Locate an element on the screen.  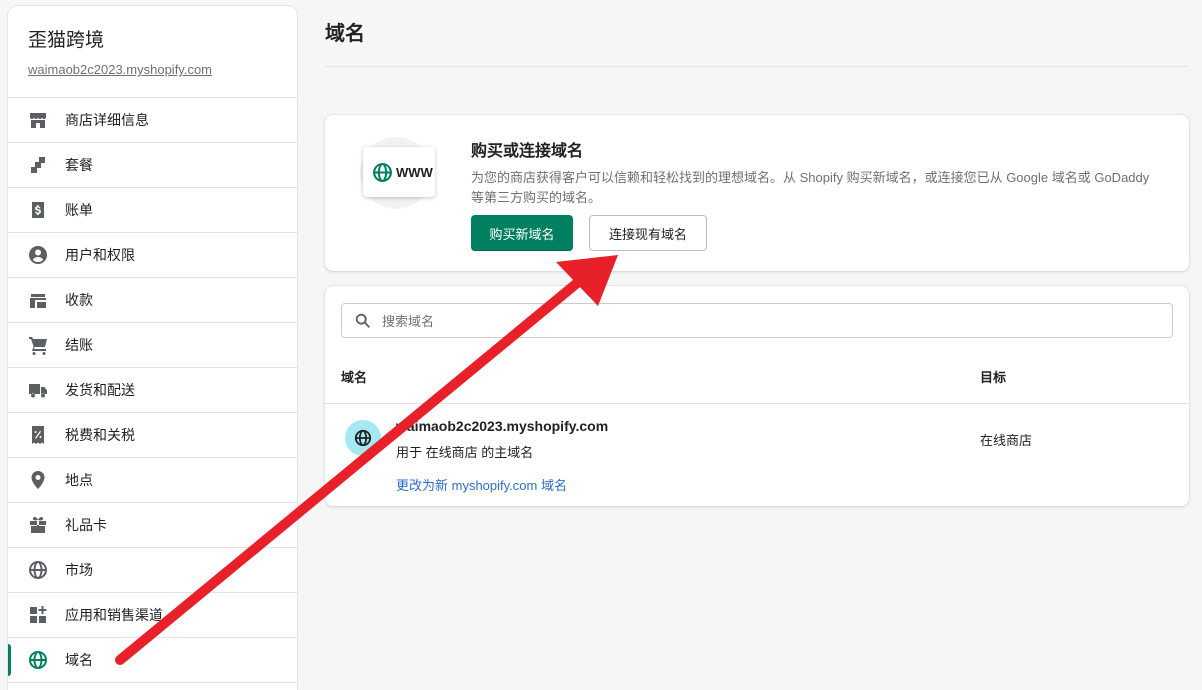
sidebar-item-label: 商店详细信息 is located at coordinates (107, 120).